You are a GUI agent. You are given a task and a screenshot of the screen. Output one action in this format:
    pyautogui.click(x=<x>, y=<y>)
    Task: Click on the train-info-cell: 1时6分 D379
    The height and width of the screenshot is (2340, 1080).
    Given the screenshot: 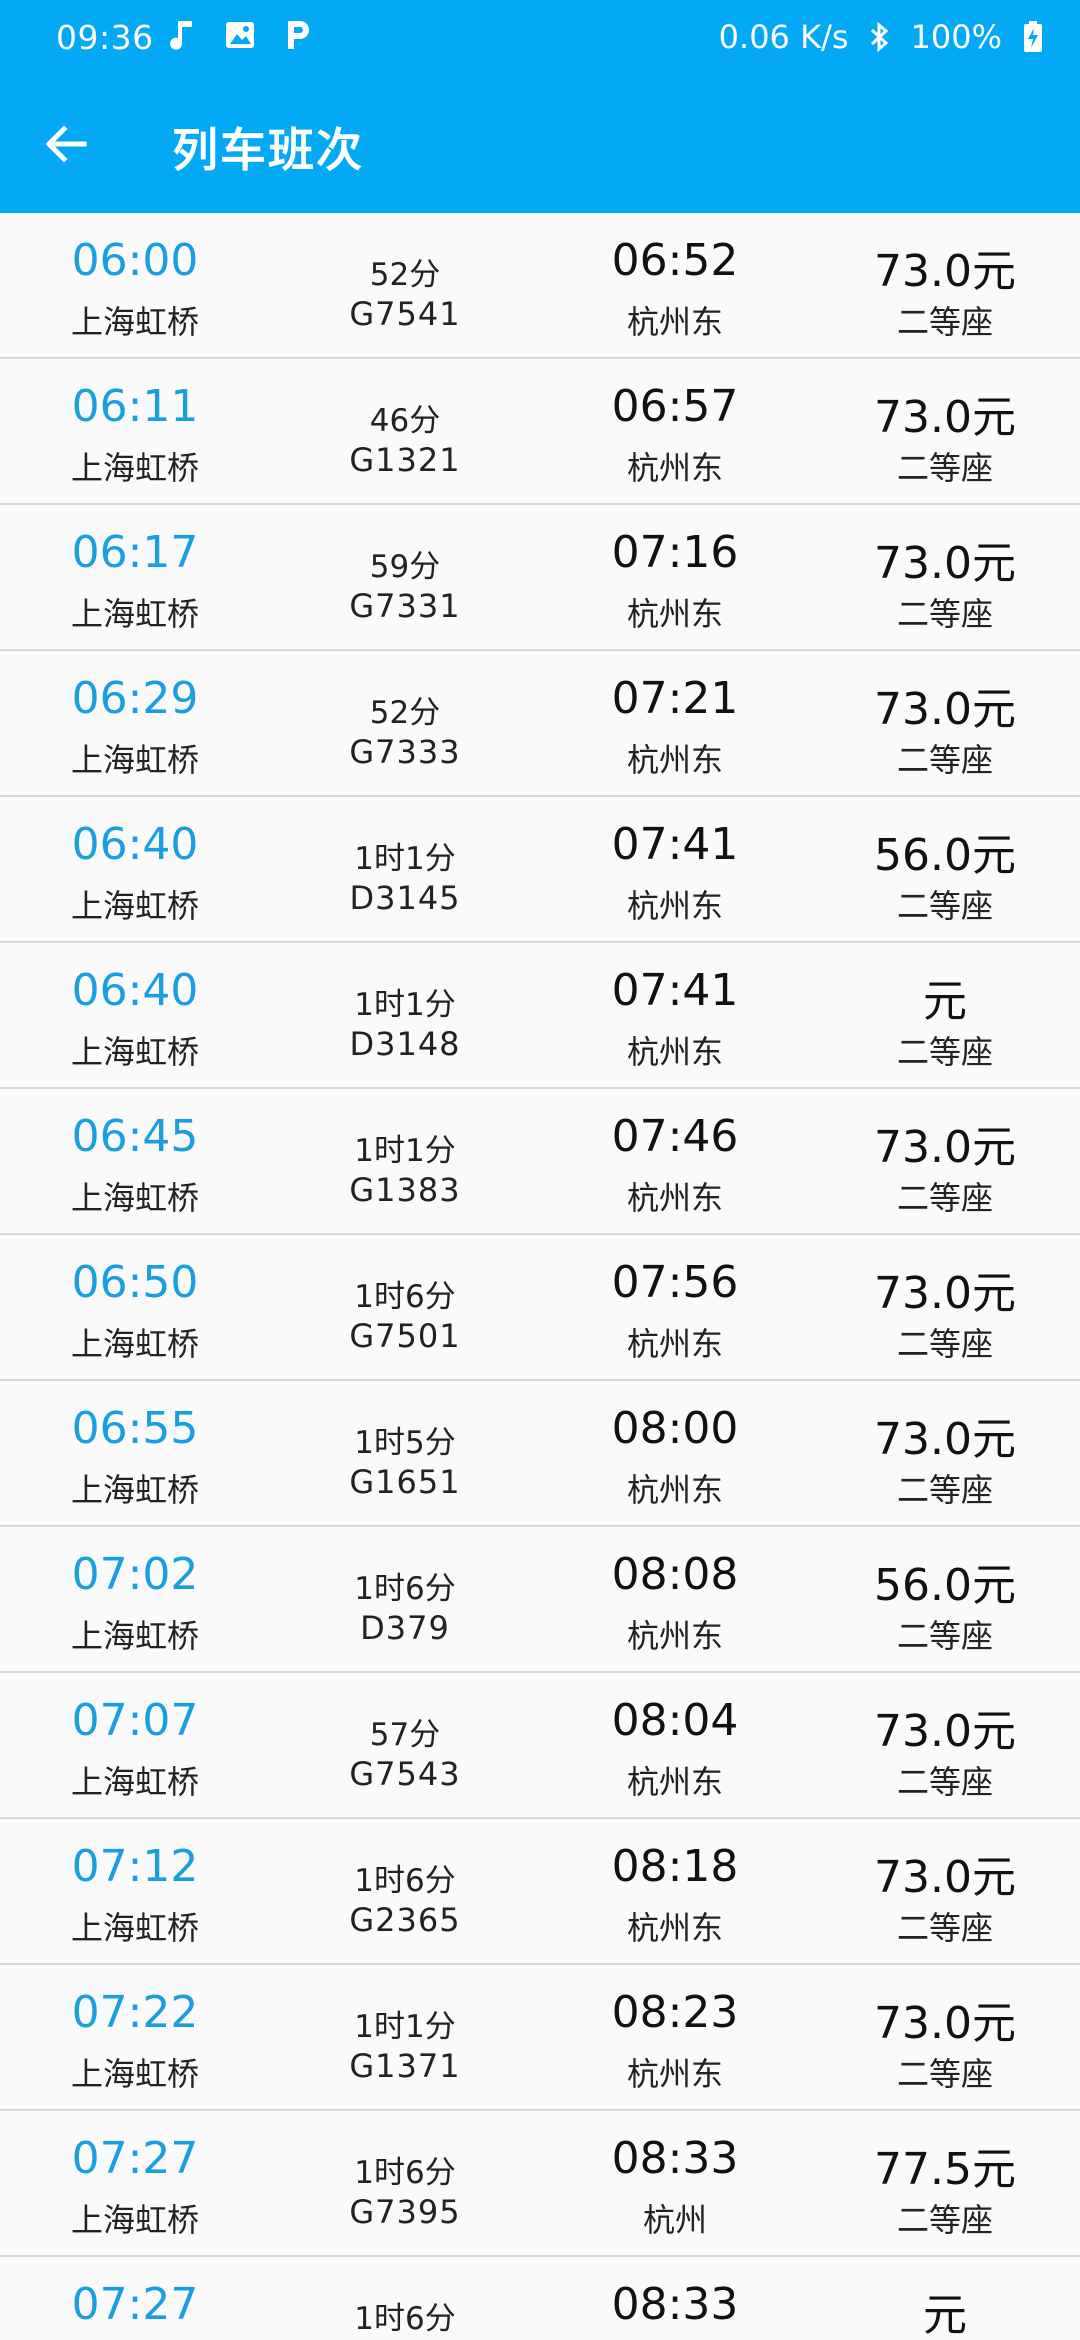 What is the action you would take?
    pyautogui.click(x=405, y=1599)
    